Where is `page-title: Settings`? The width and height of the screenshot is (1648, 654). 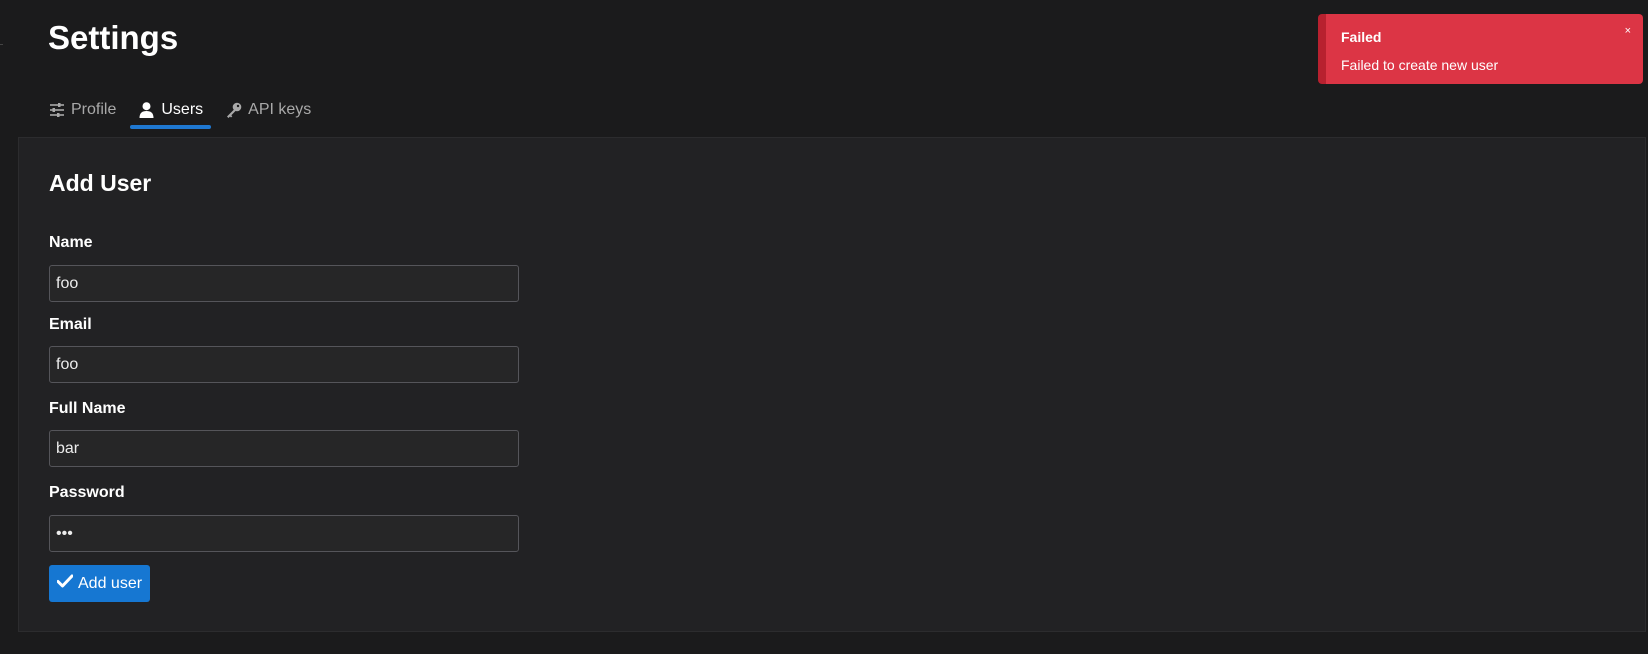 page-title: Settings is located at coordinates (113, 37).